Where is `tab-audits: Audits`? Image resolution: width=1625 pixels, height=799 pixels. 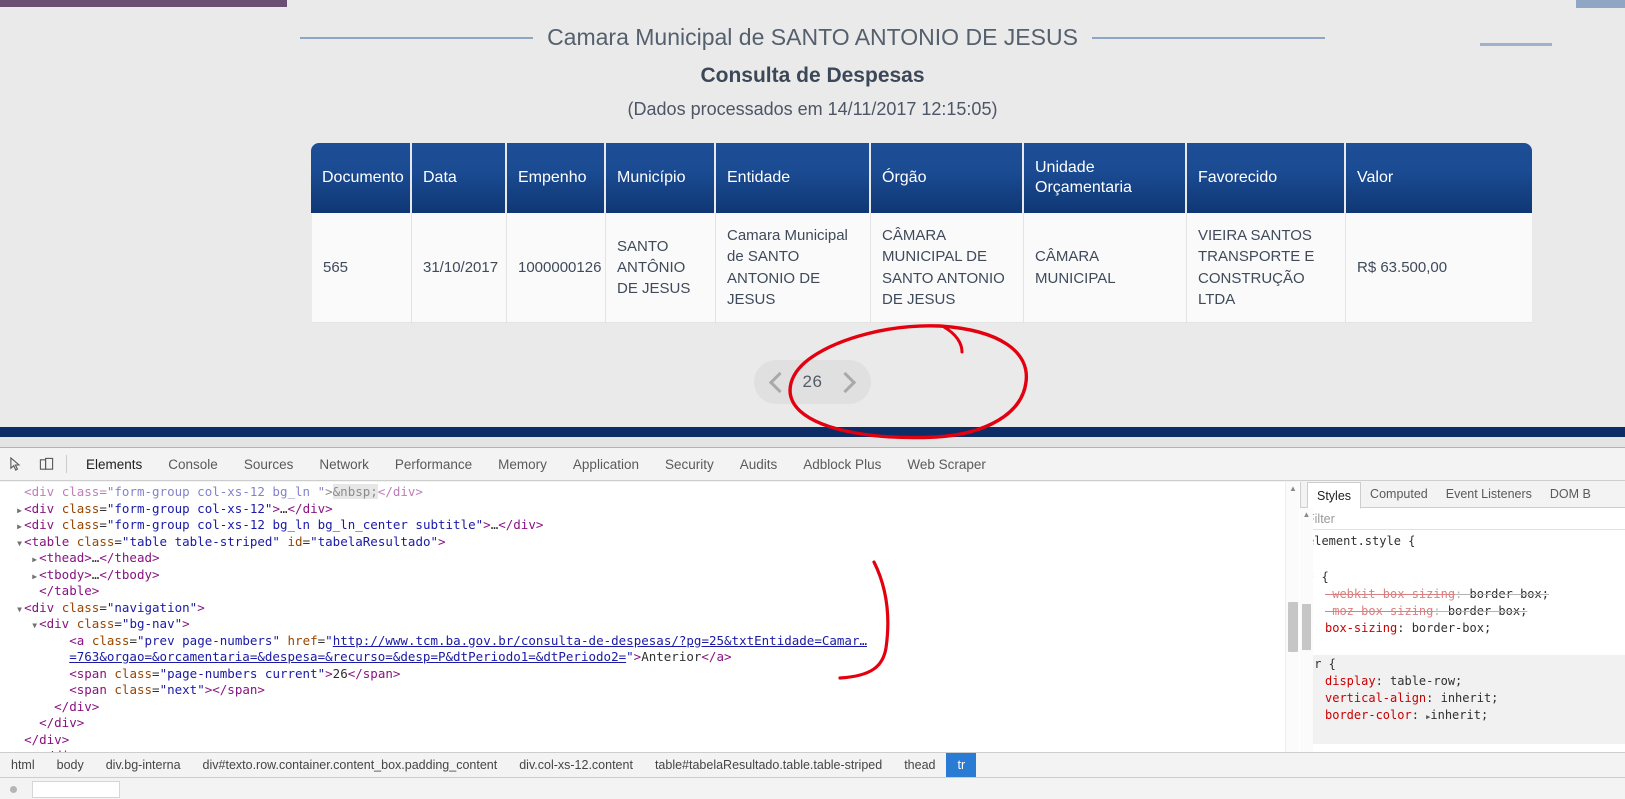 tab-audits: Audits is located at coordinates (759, 464).